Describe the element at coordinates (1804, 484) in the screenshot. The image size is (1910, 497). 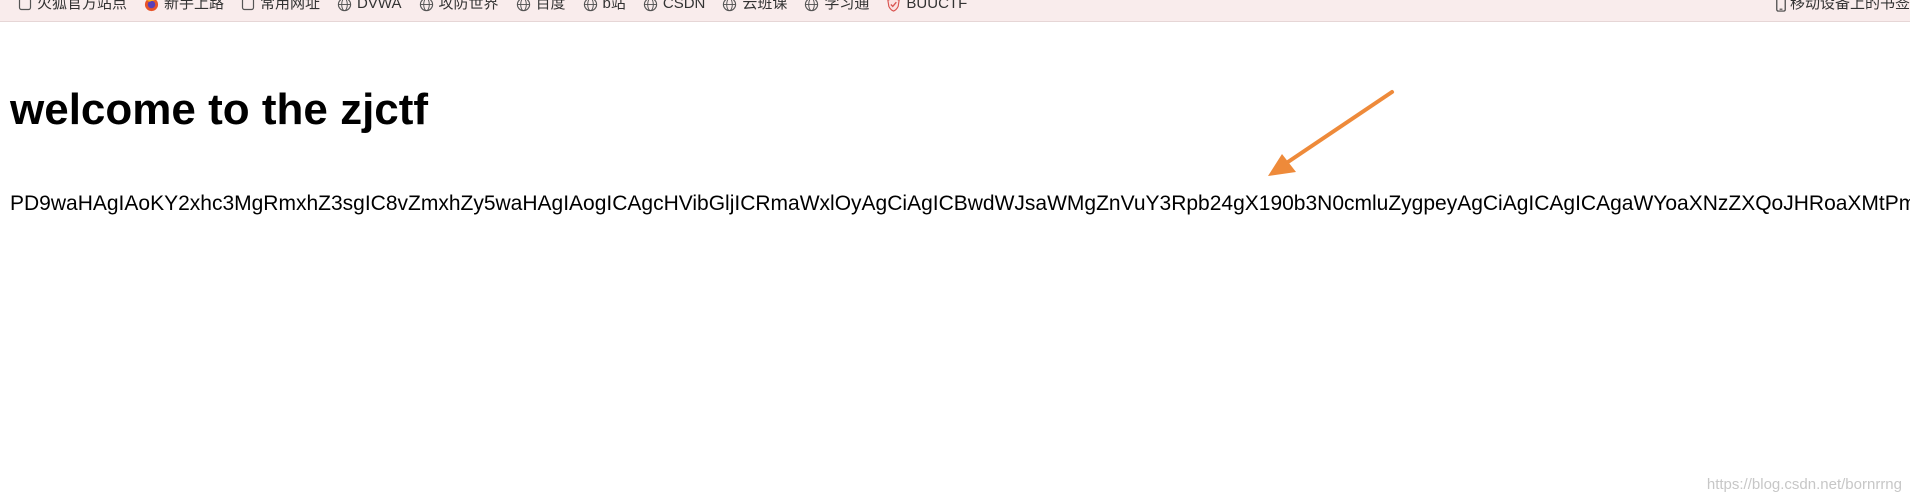
I see `watermark: https://blog.csdn.net/bornrrng` at that location.